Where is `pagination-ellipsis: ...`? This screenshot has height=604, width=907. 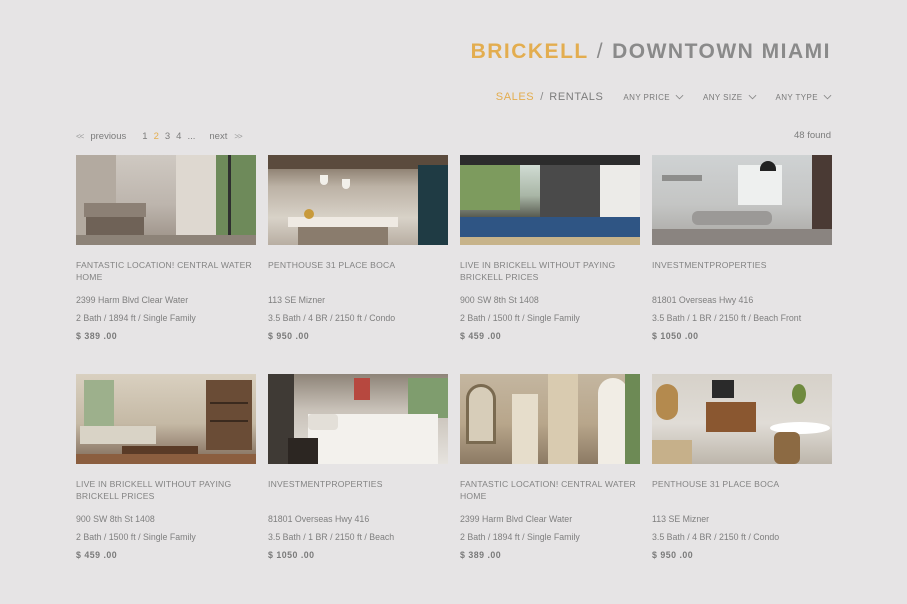
pagination-ellipsis: ... is located at coordinates (191, 136).